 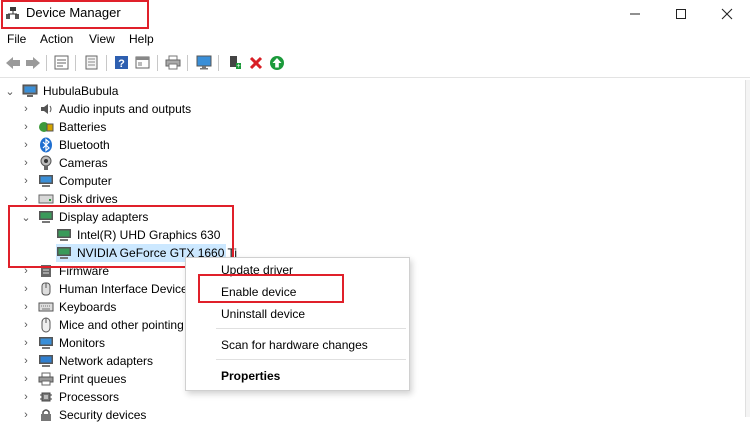 I want to click on tree-item-label: Disk drives, so click(x=88, y=199).